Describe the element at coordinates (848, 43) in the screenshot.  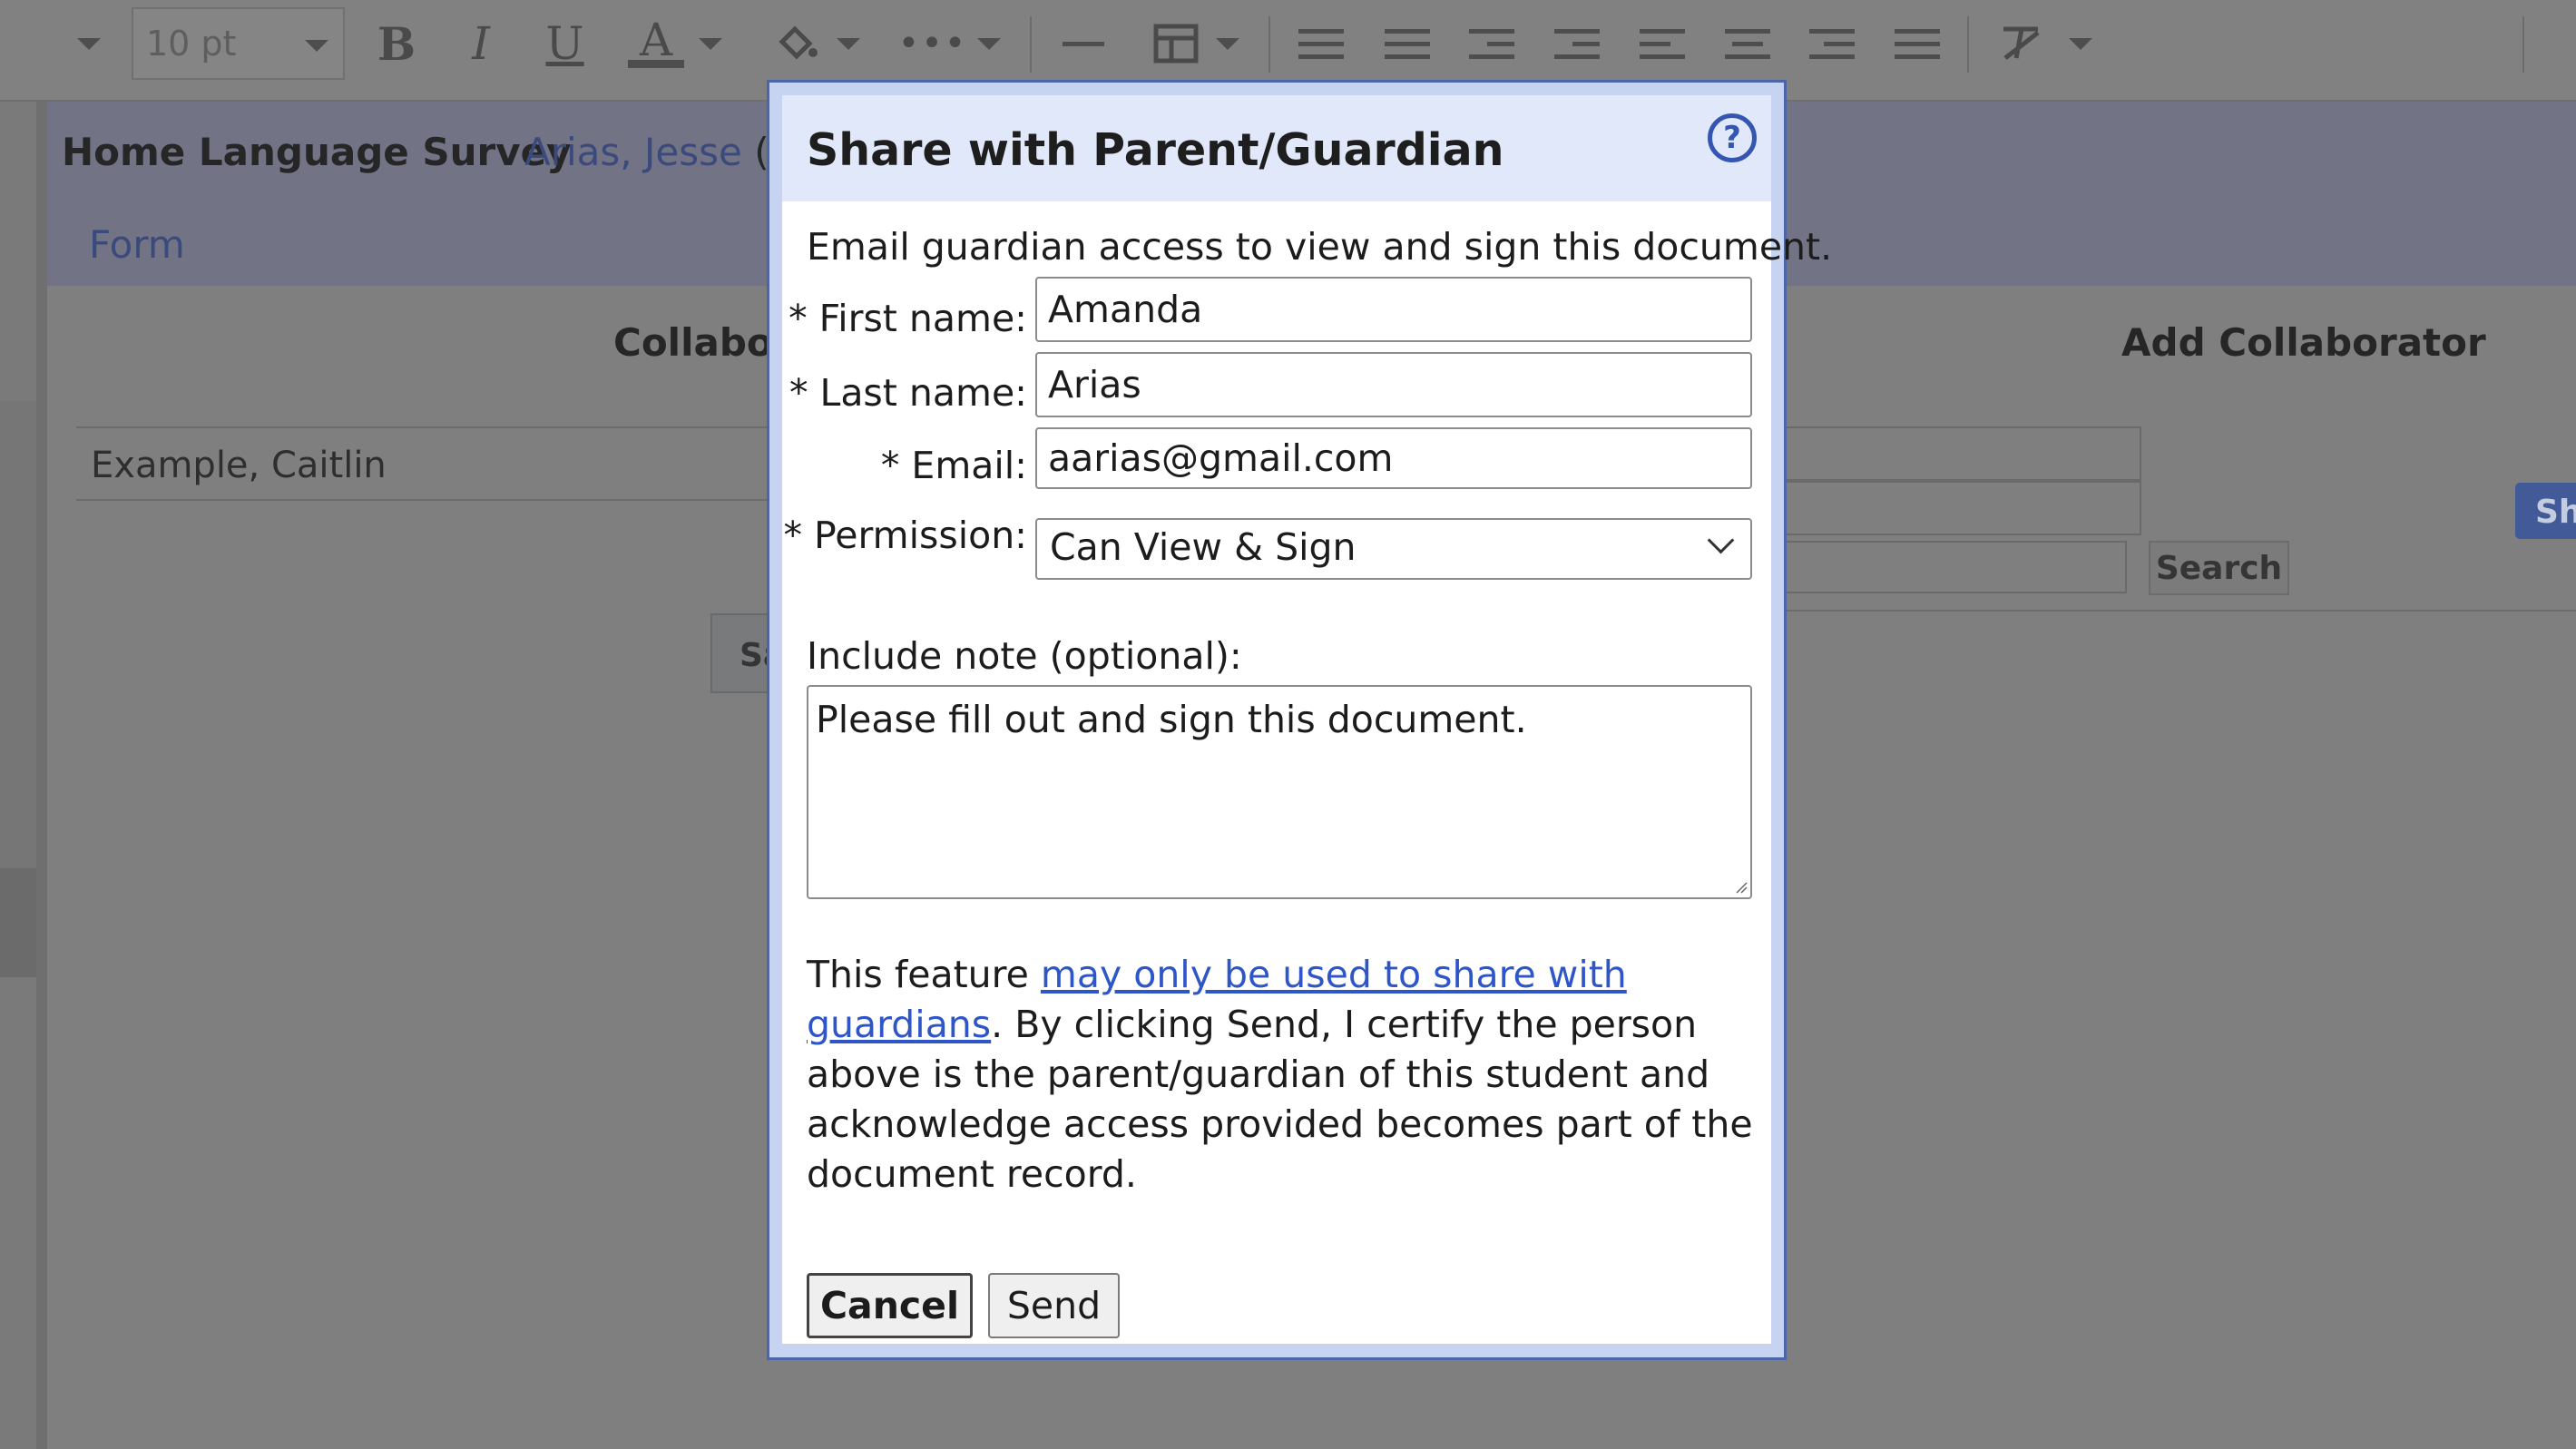
I see `fill-color-caret` at that location.